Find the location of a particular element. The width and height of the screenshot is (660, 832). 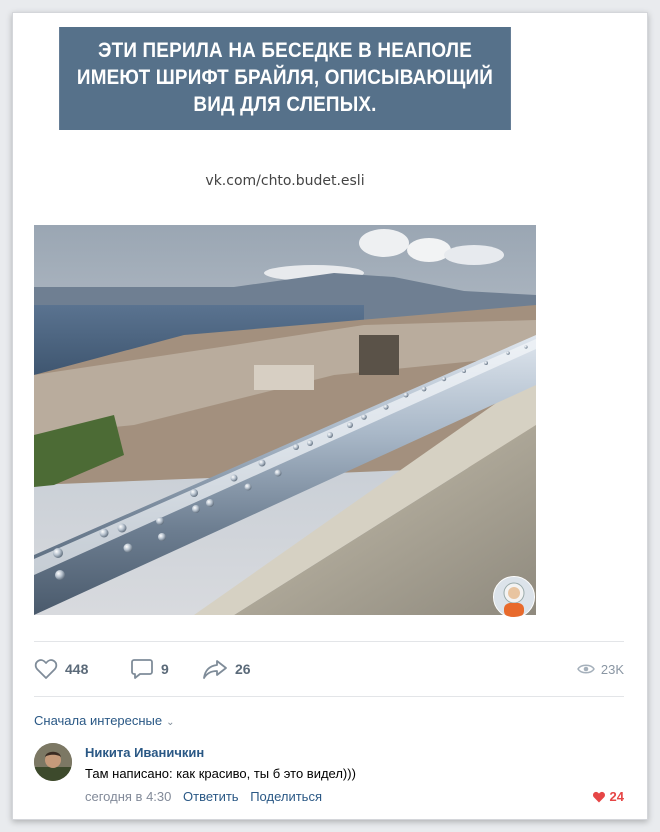

eye-icon is located at coordinates (585, 669).